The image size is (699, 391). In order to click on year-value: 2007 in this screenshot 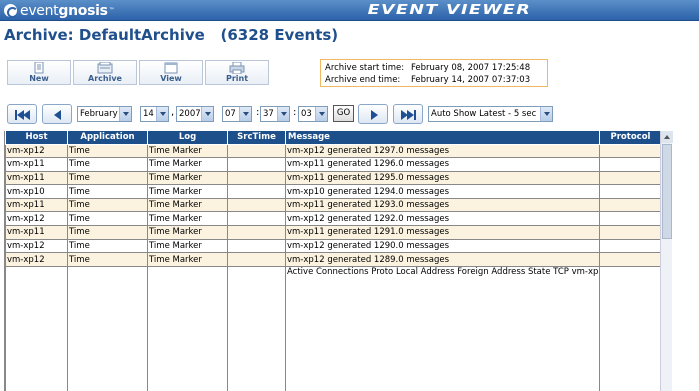, I will do `click(190, 114)`.